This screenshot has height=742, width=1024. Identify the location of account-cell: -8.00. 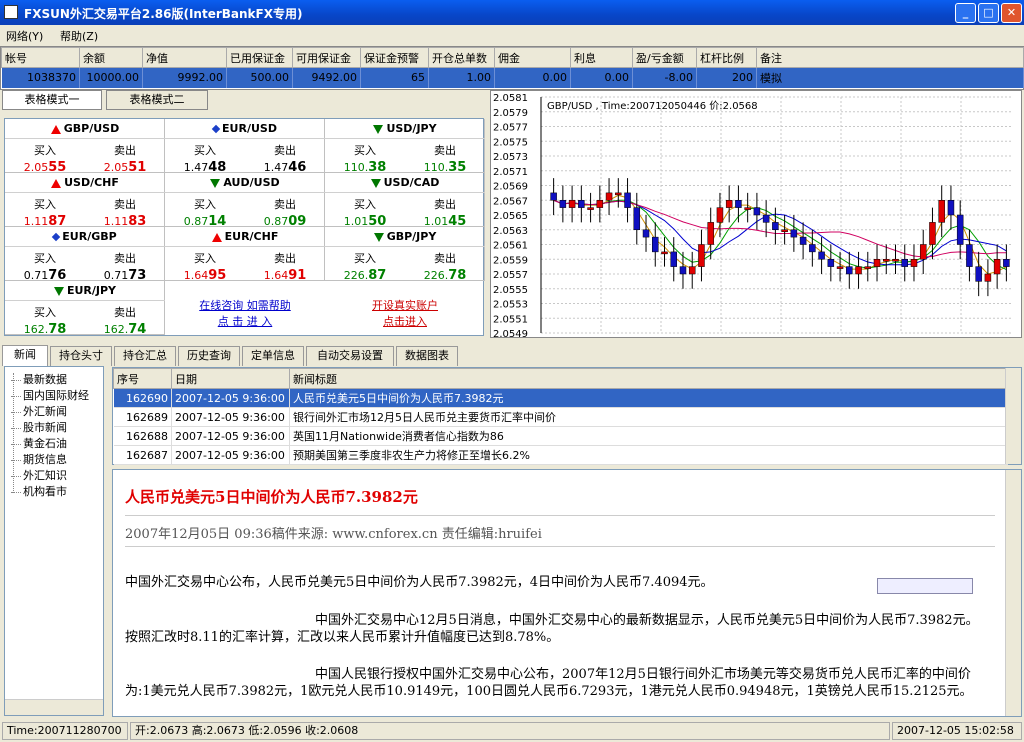
(664, 77).